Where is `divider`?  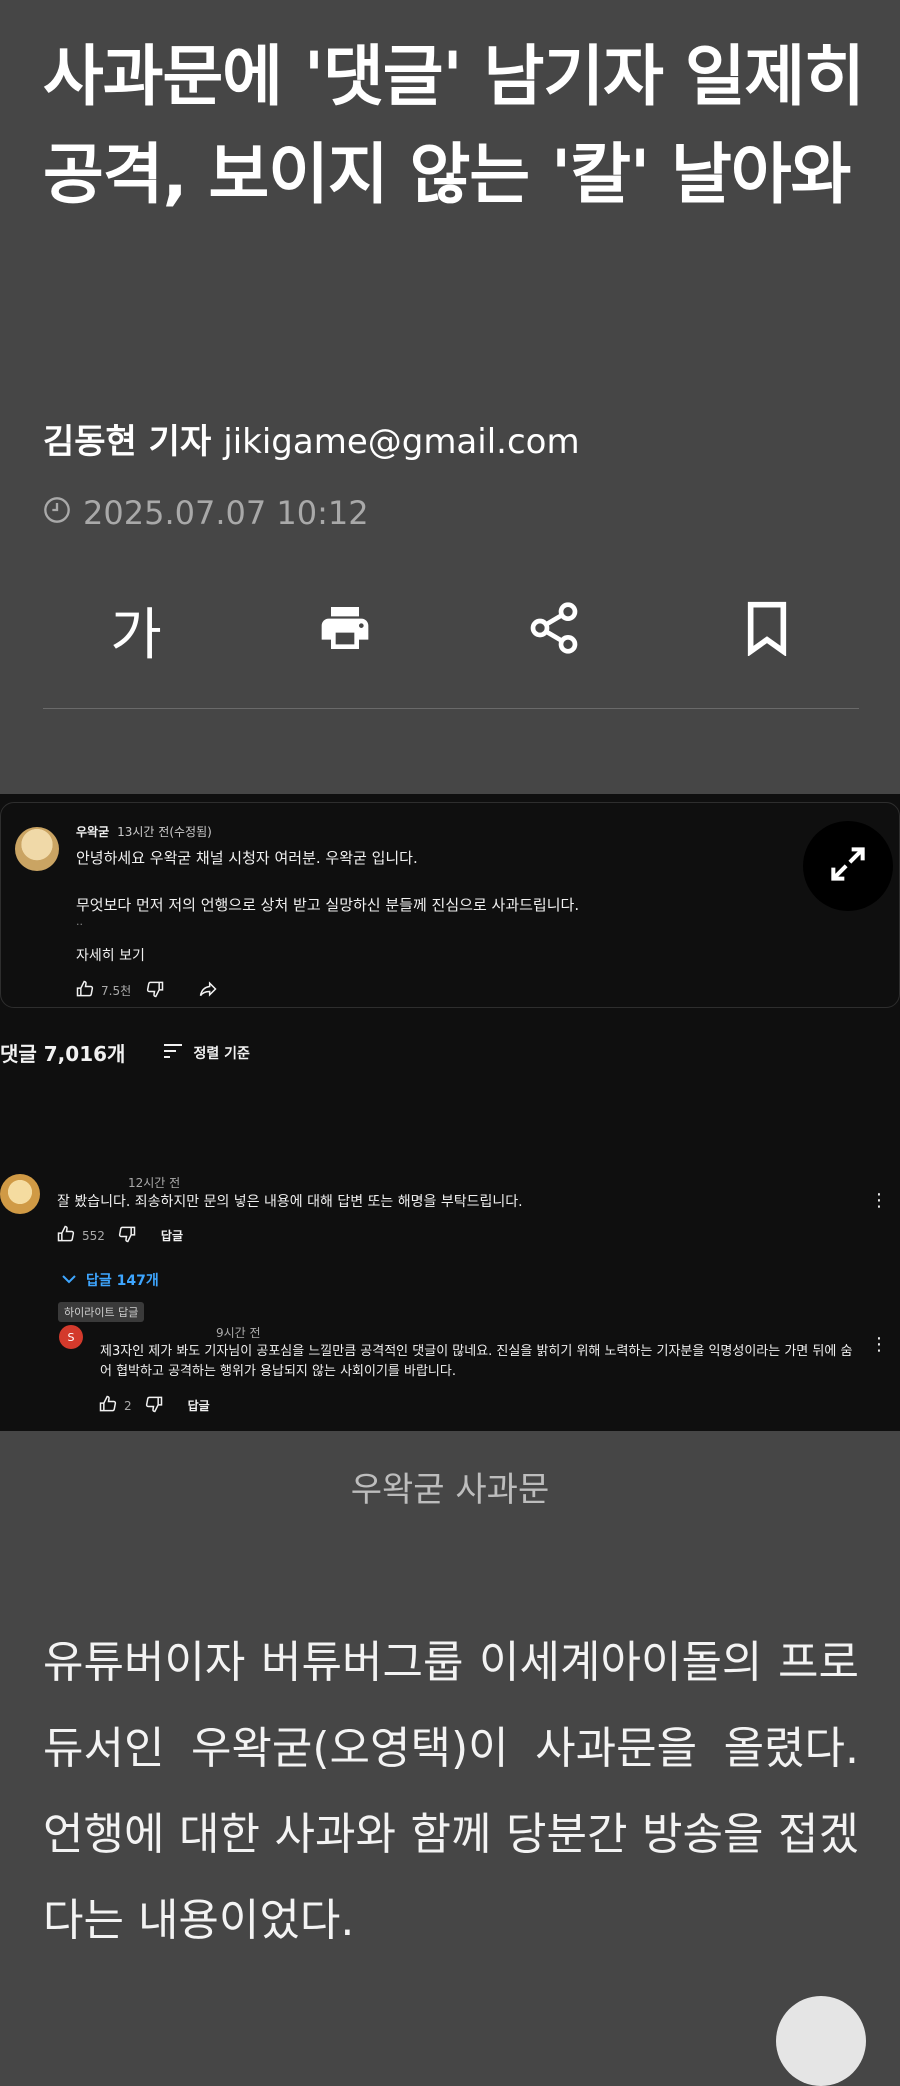 divider is located at coordinates (451, 708).